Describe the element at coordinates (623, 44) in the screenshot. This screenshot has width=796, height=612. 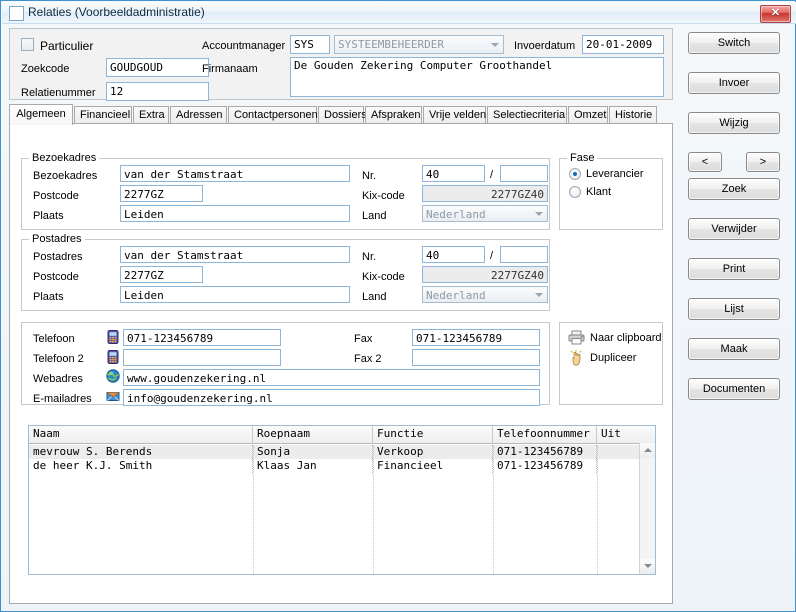
I see `invoerdatum-input: 20-01-2009` at that location.